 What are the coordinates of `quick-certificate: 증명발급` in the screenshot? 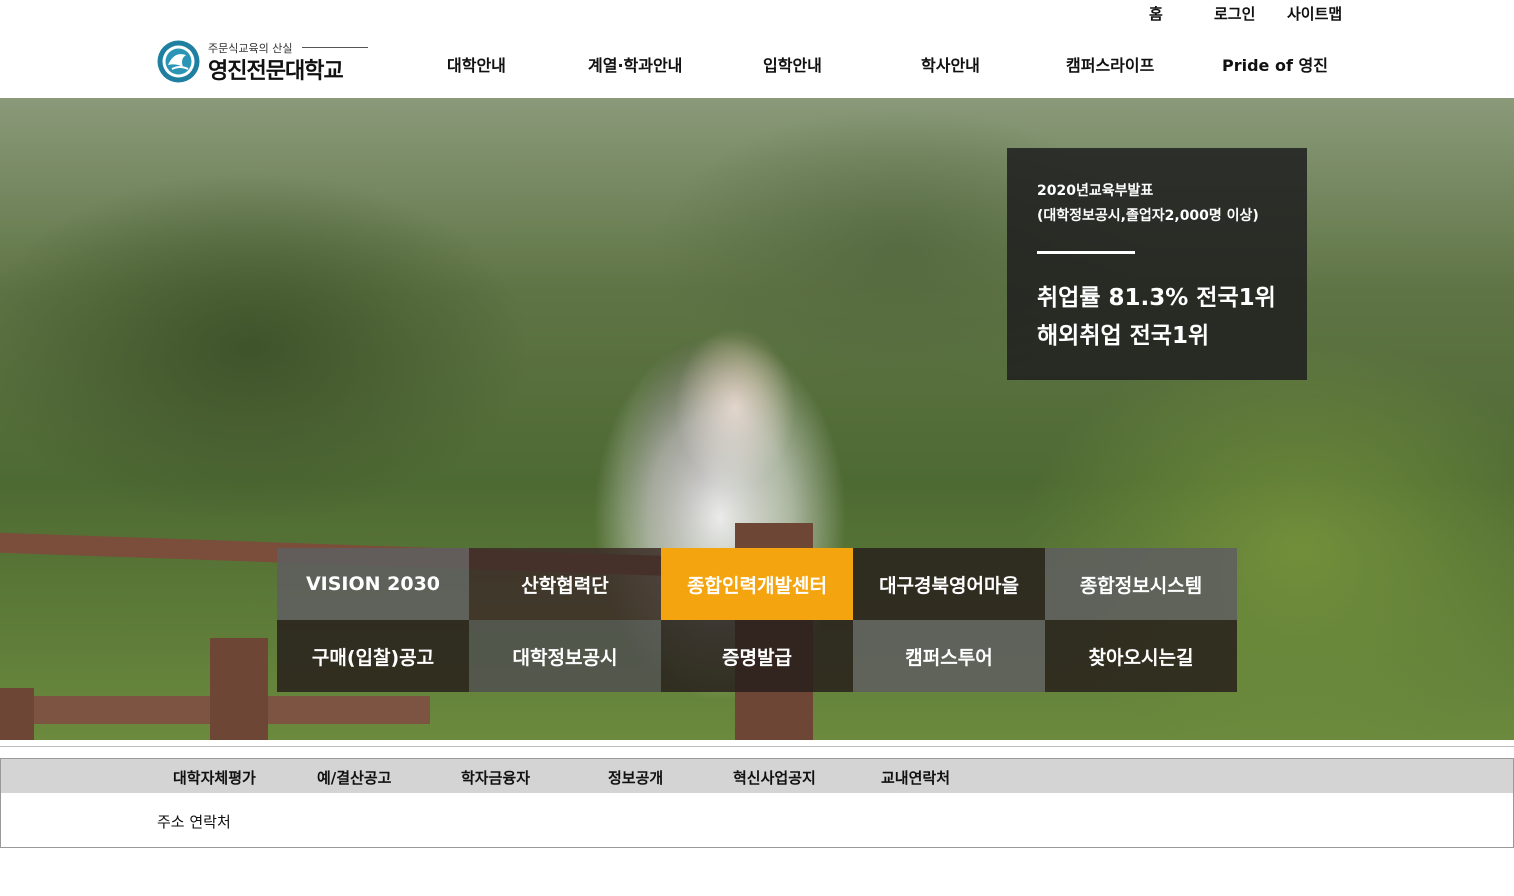 It's located at (757, 656).